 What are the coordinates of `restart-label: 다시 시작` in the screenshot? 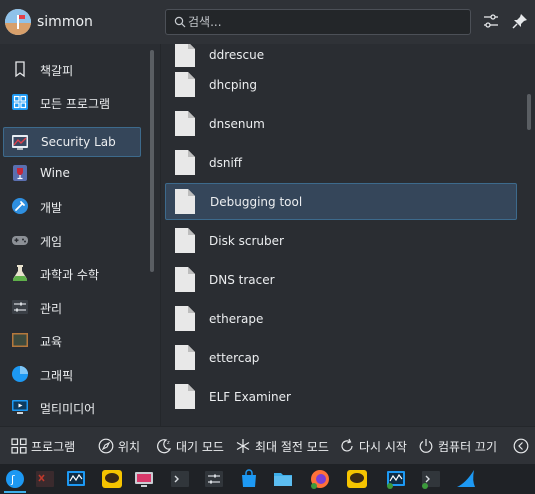 It's located at (383, 447).